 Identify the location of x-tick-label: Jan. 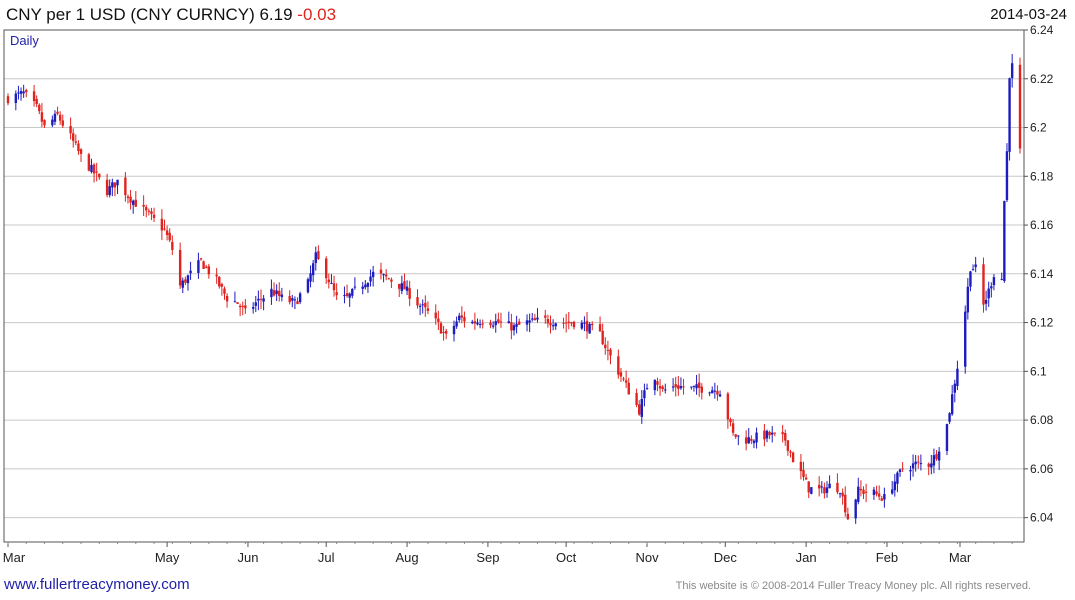
(806, 557).